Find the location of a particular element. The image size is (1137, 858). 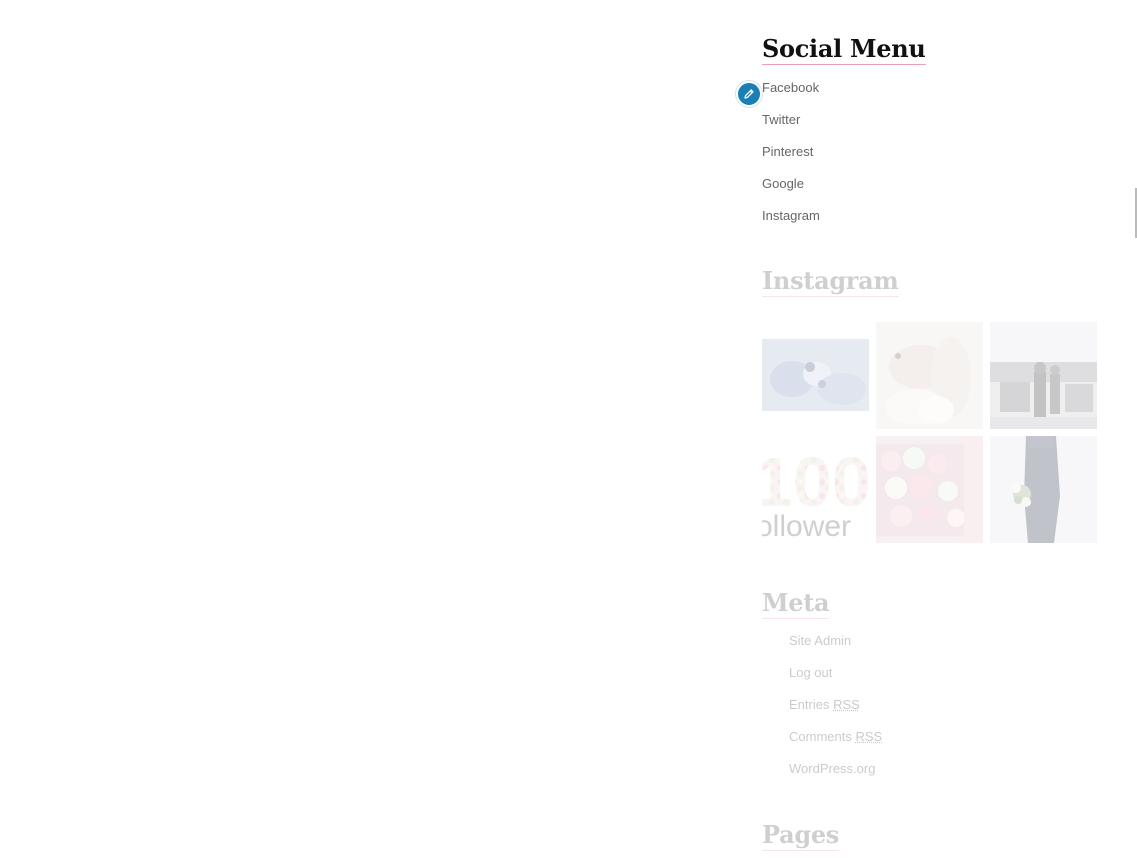

hands-ring-image is located at coordinates (929, 375).